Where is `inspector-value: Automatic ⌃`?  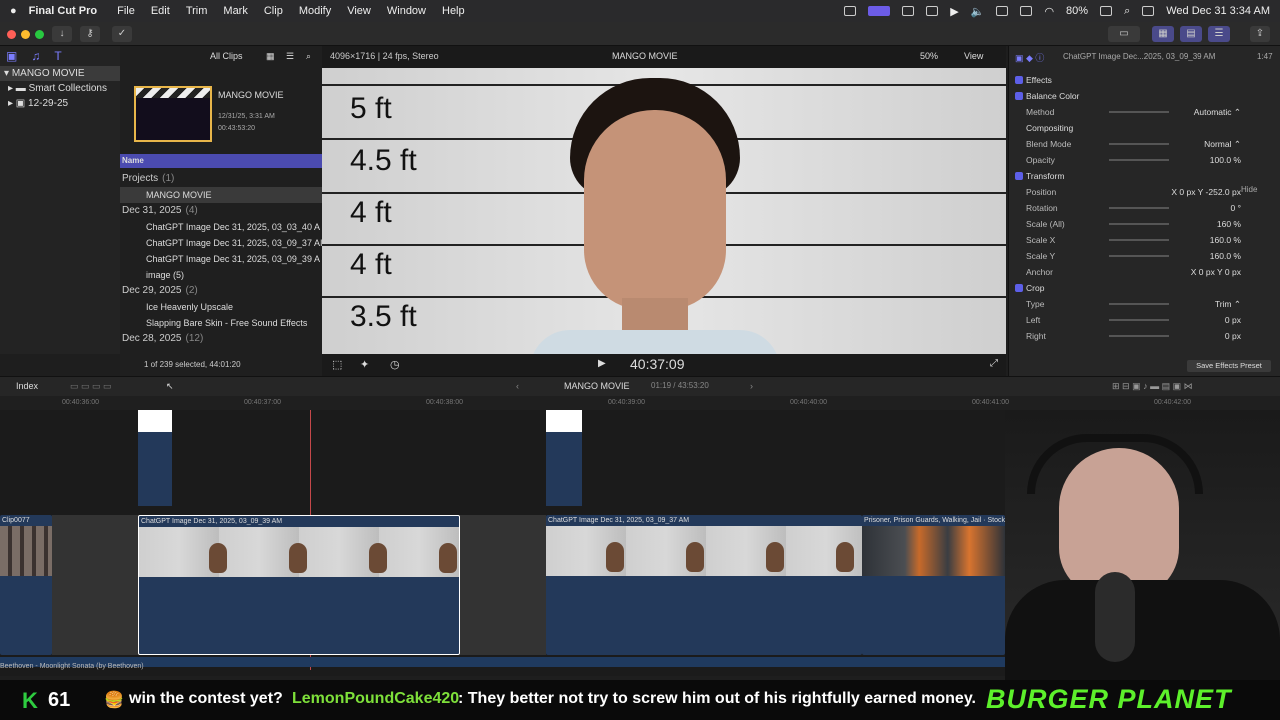 inspector-value: Automatic ⌃ is located at coordinates (1217, 112).